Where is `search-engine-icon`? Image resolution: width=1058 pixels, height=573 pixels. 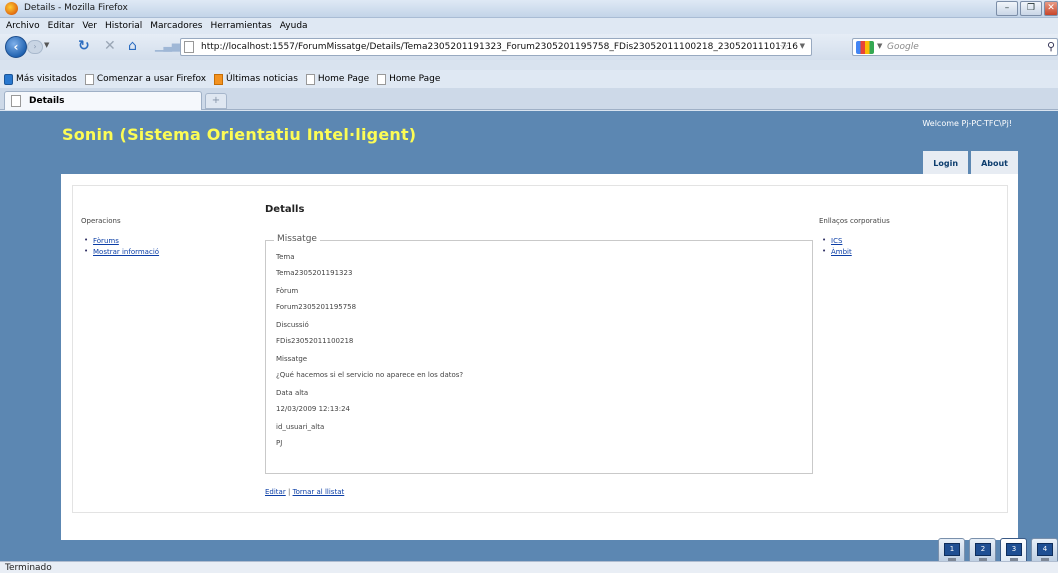 search-engine-icon is located at coordinates (865, 47).